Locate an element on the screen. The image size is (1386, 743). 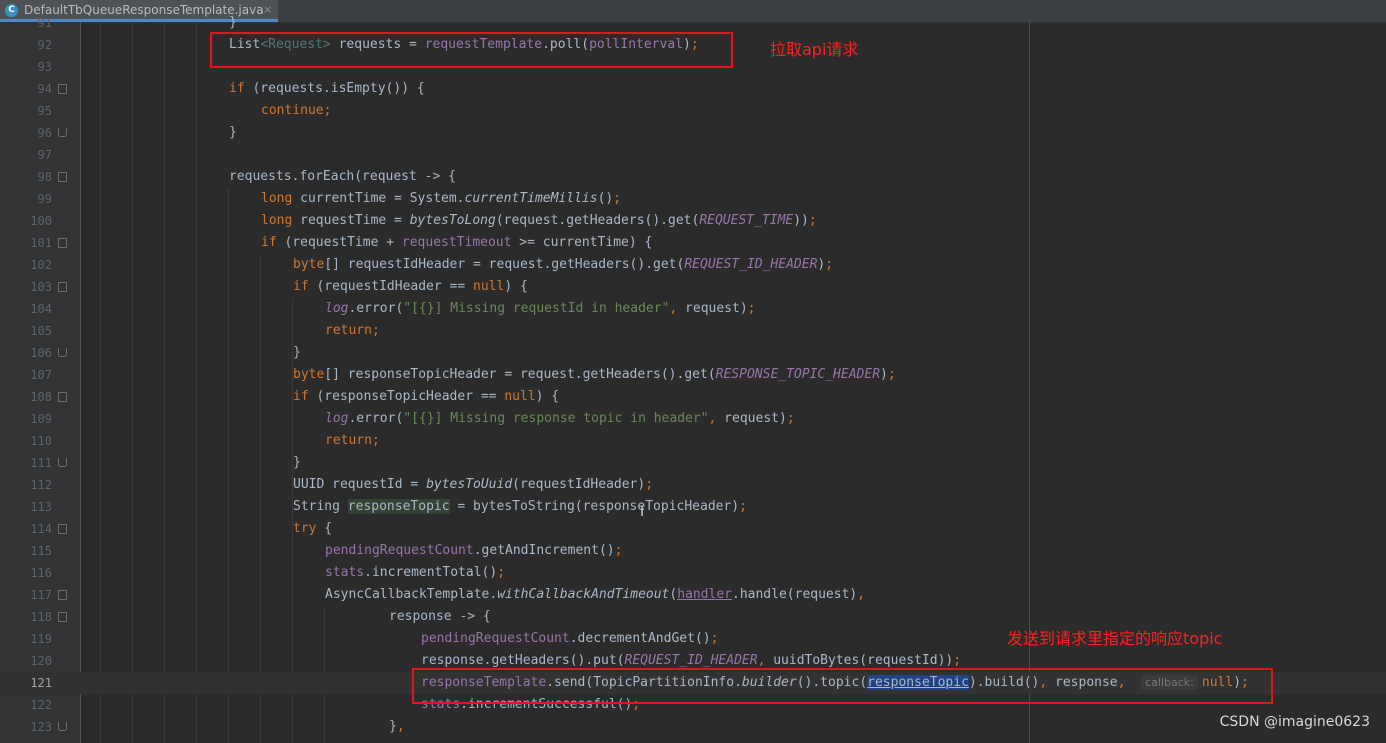
code-text: if (requestIdHeader == null) { is located at coordinates (410, 287).